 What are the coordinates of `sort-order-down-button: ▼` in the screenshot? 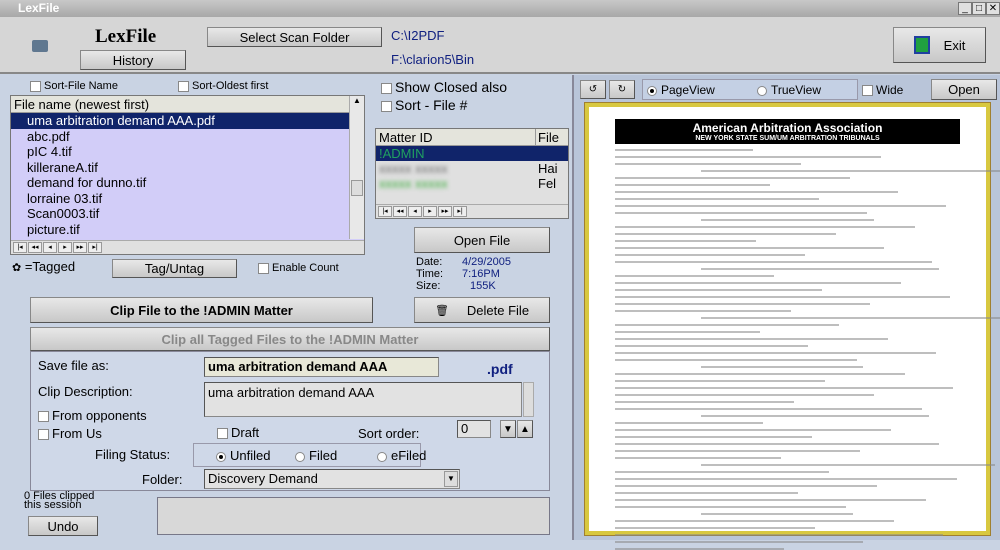 It's located at (508, 429).